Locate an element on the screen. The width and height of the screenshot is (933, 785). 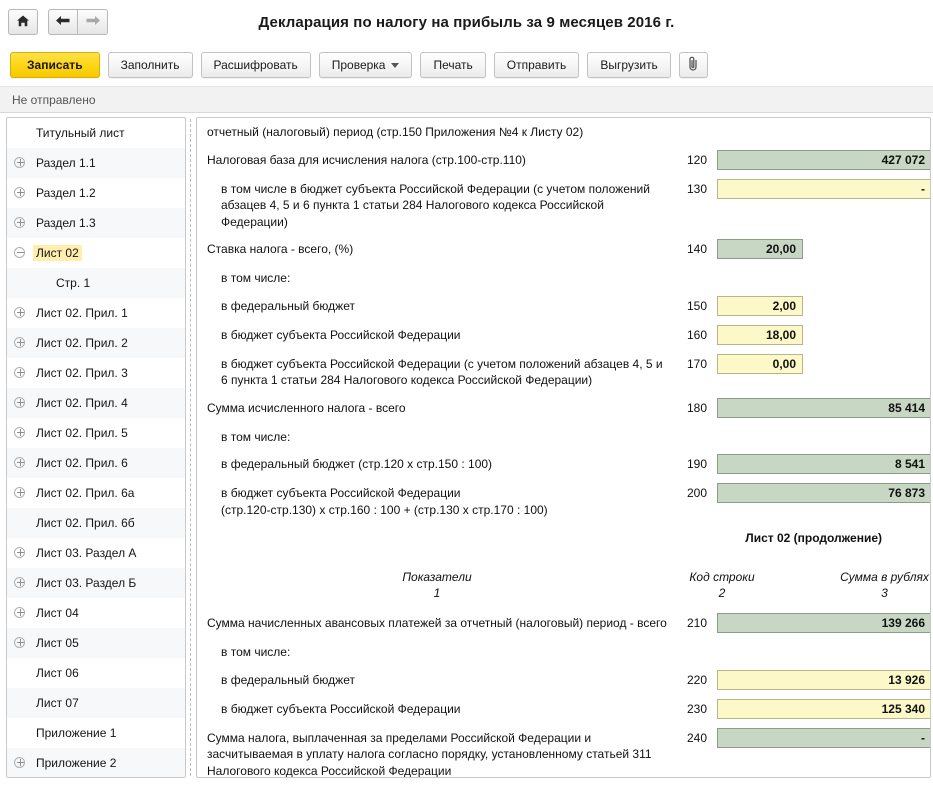
tree-item-label: Лист 03. Раздел Б is located at coordinates (86, 583).